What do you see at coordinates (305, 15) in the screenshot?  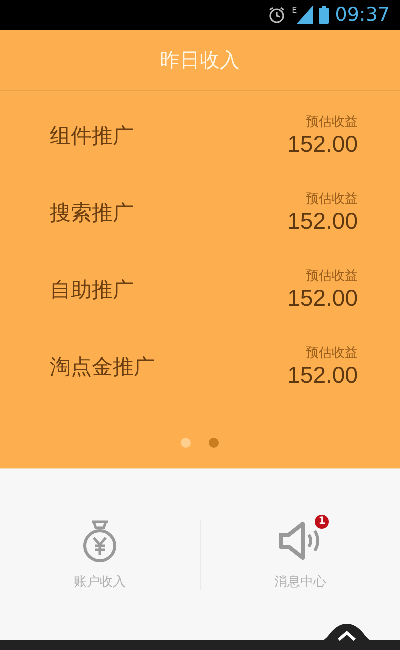 I see `signal-icon` at bounding box center [305, 15].